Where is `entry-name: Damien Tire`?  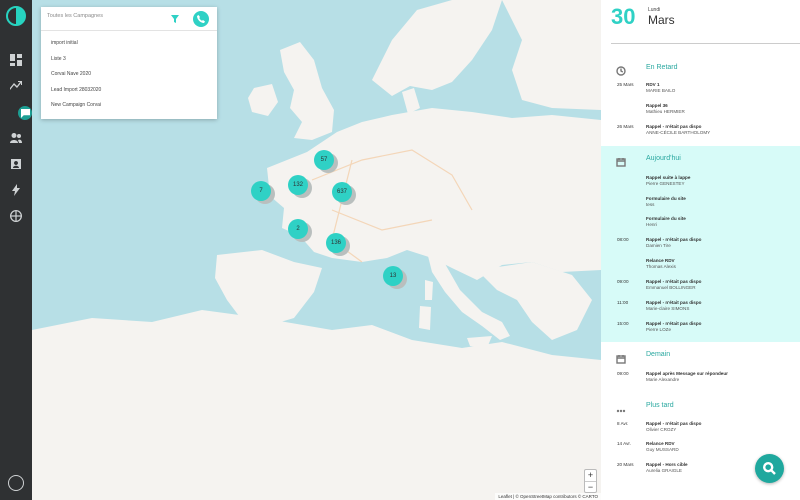 entry-name: Damien Tire is located at coordinates (658, 245).